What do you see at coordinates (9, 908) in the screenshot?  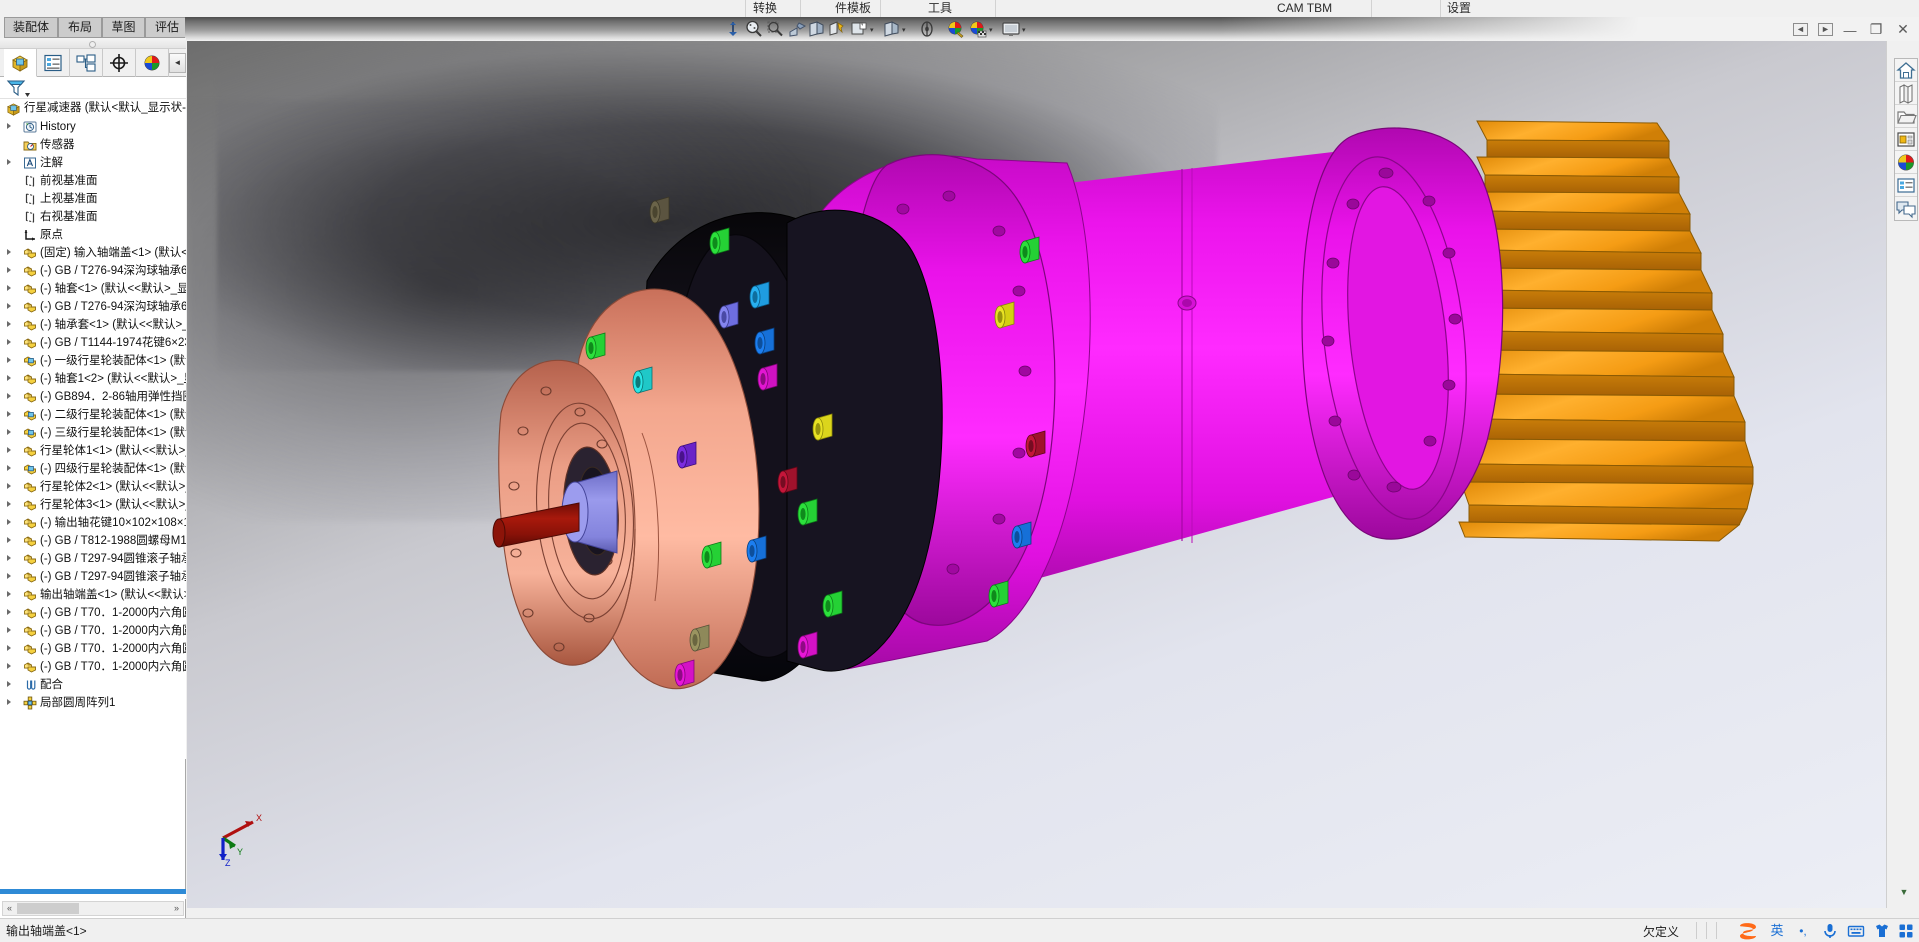 I see `hscroll-left-arrow: «` at bounding box center [9, 908].